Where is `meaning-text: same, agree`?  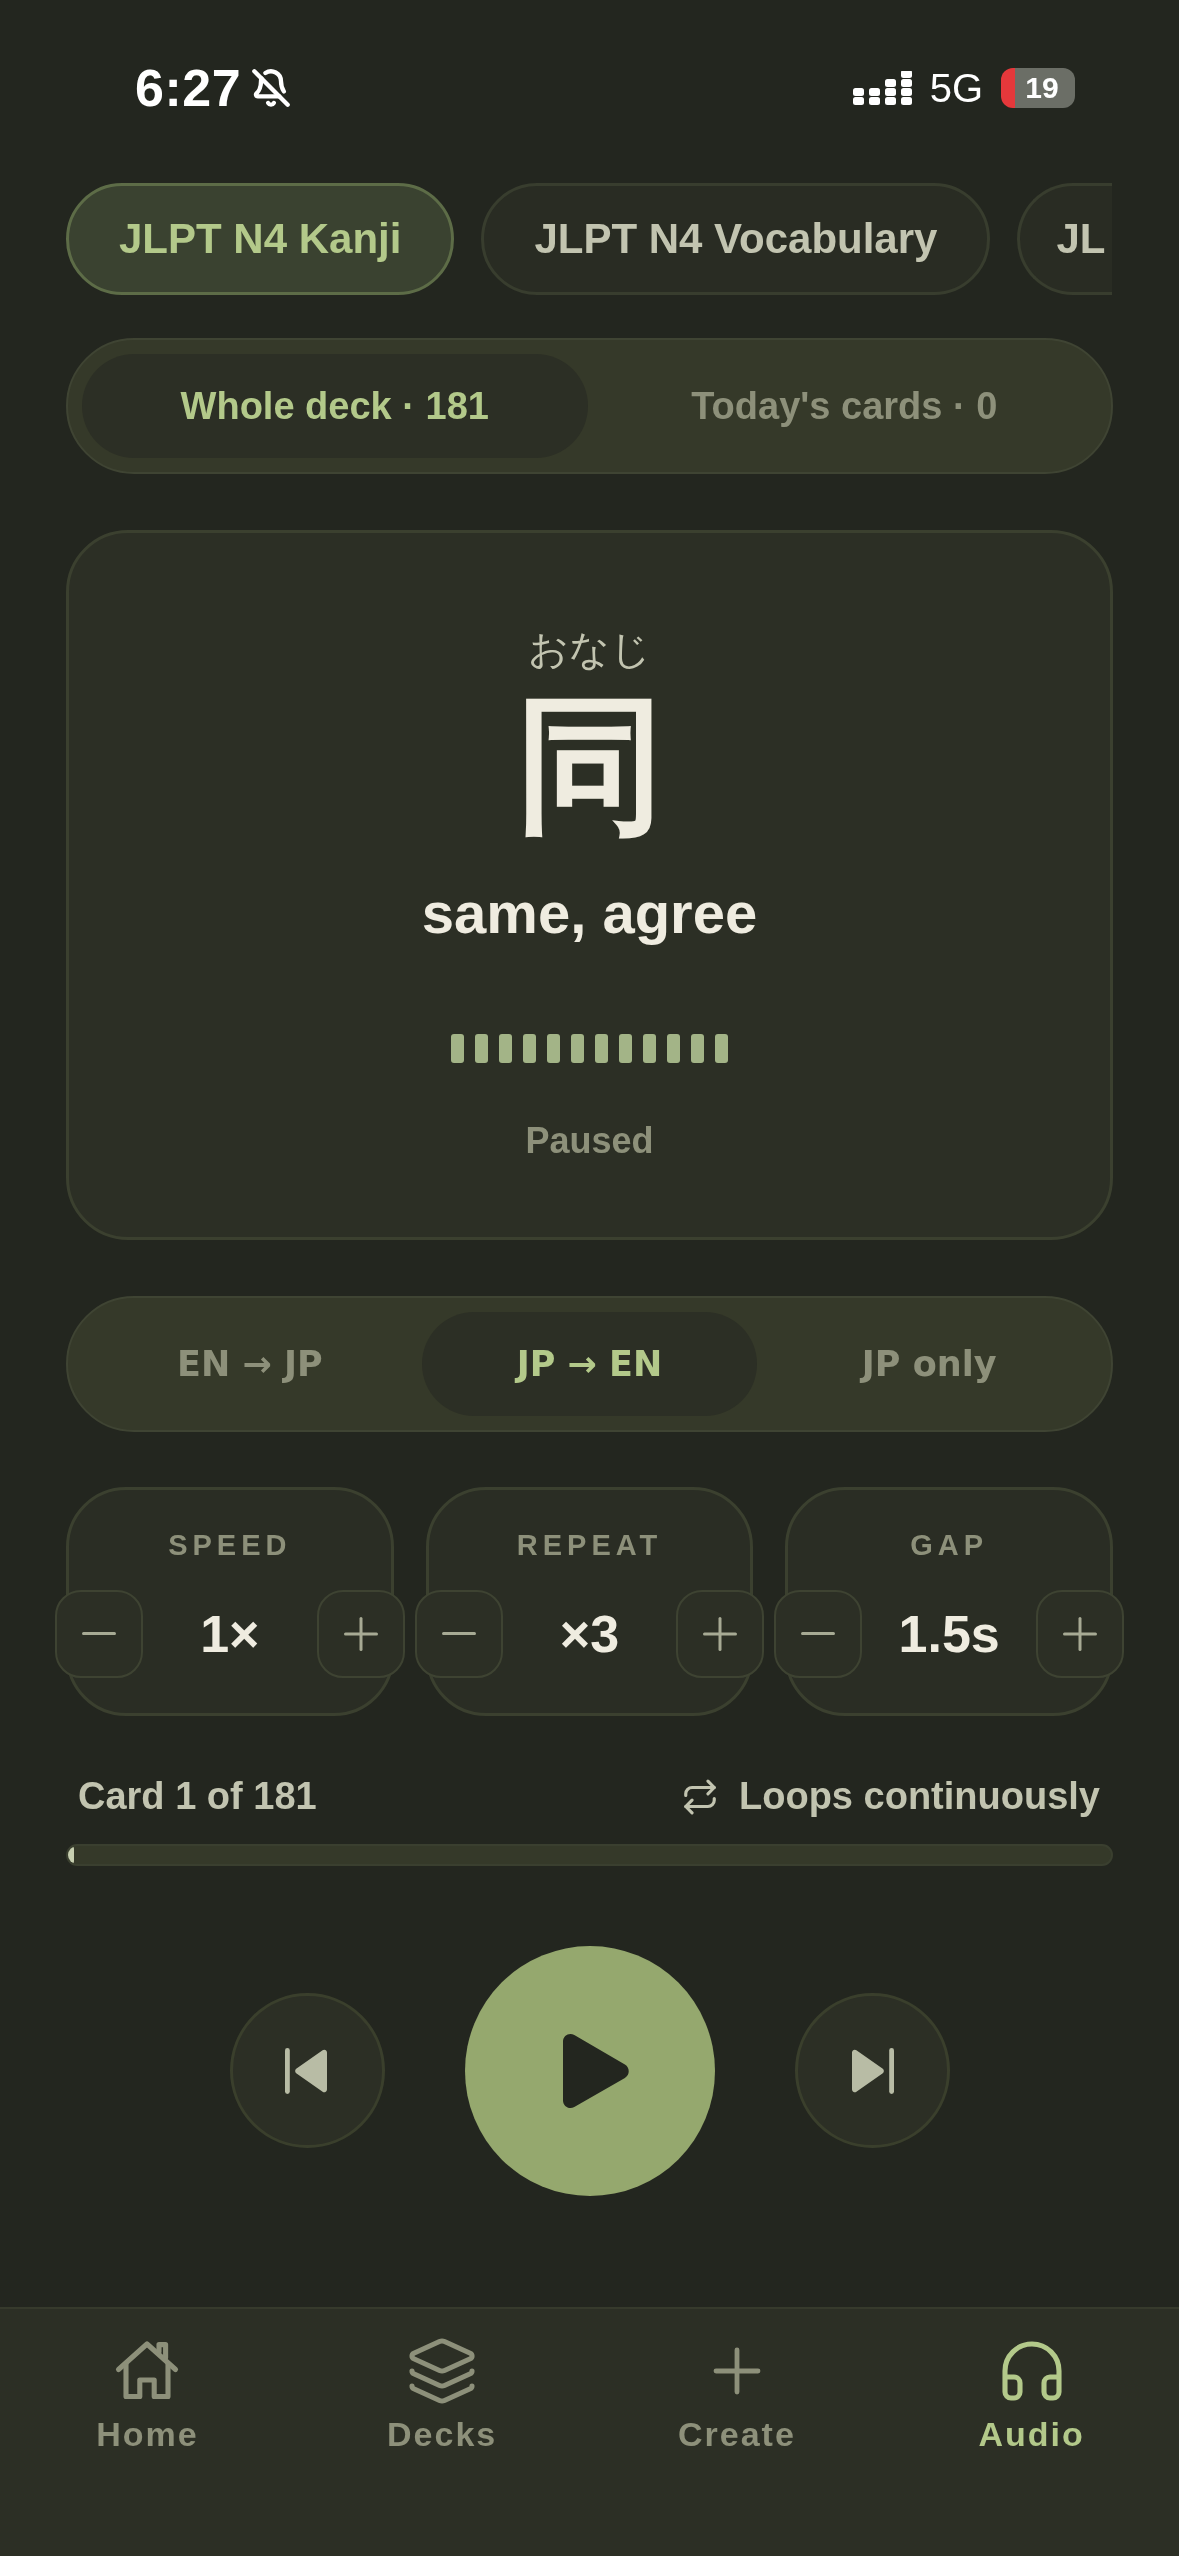
meaning-text: same, agree is located at coordinates (589, 913).